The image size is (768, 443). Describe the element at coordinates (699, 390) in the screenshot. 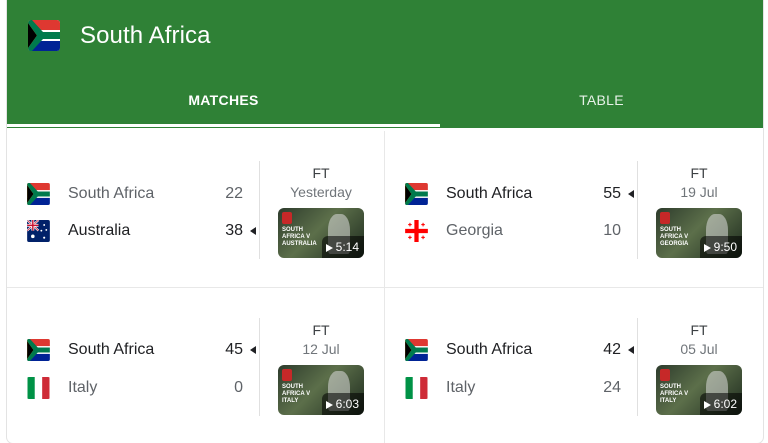

I see `highlights-video-thumbnail: SOUTH AFRICA V ITALY 6:02` at that location.